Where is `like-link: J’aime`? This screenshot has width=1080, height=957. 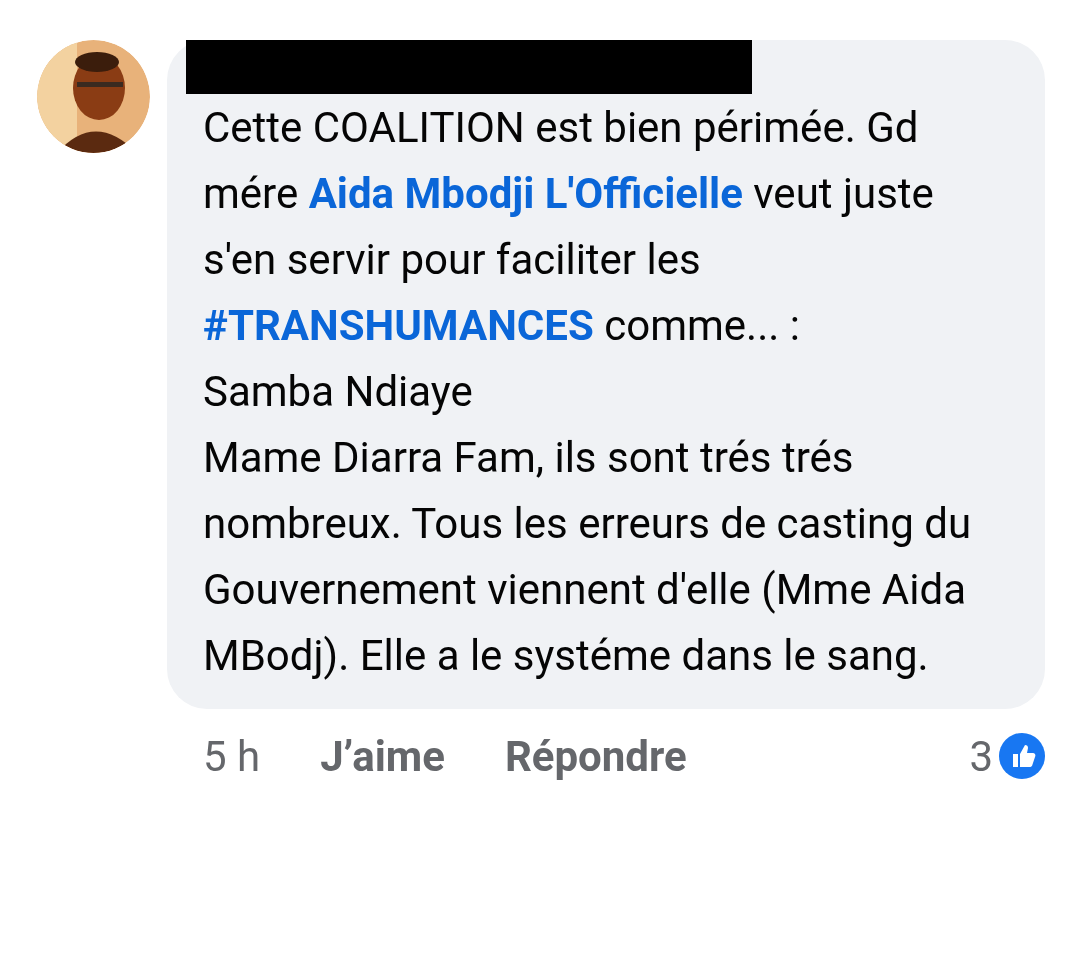
like-link: J’aime is located at coordinates (382, 756).